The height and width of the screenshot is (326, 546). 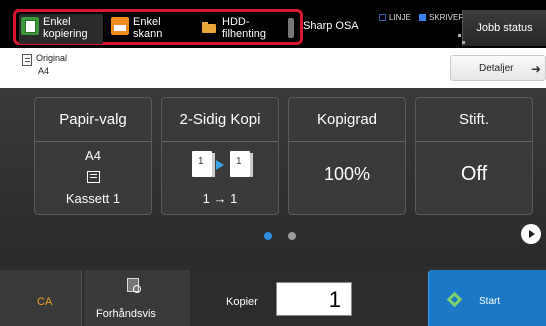 I want to click on original-value: A4, so click(x=44, y=71).